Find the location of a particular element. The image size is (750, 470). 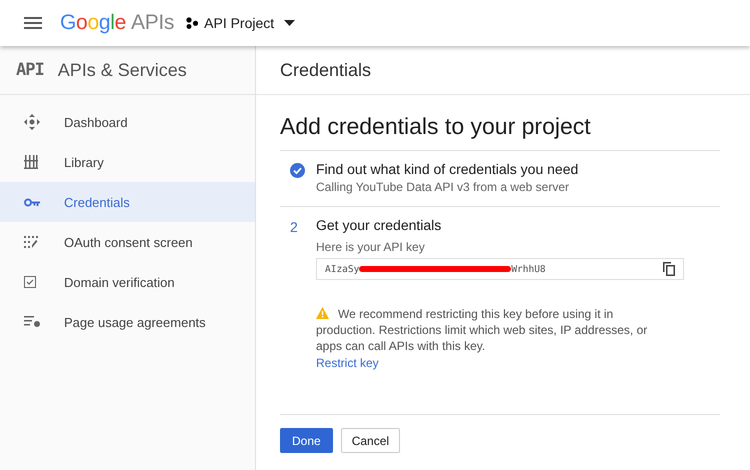

sidebar-title: APIs & Services is located at coordinates (122, 70).